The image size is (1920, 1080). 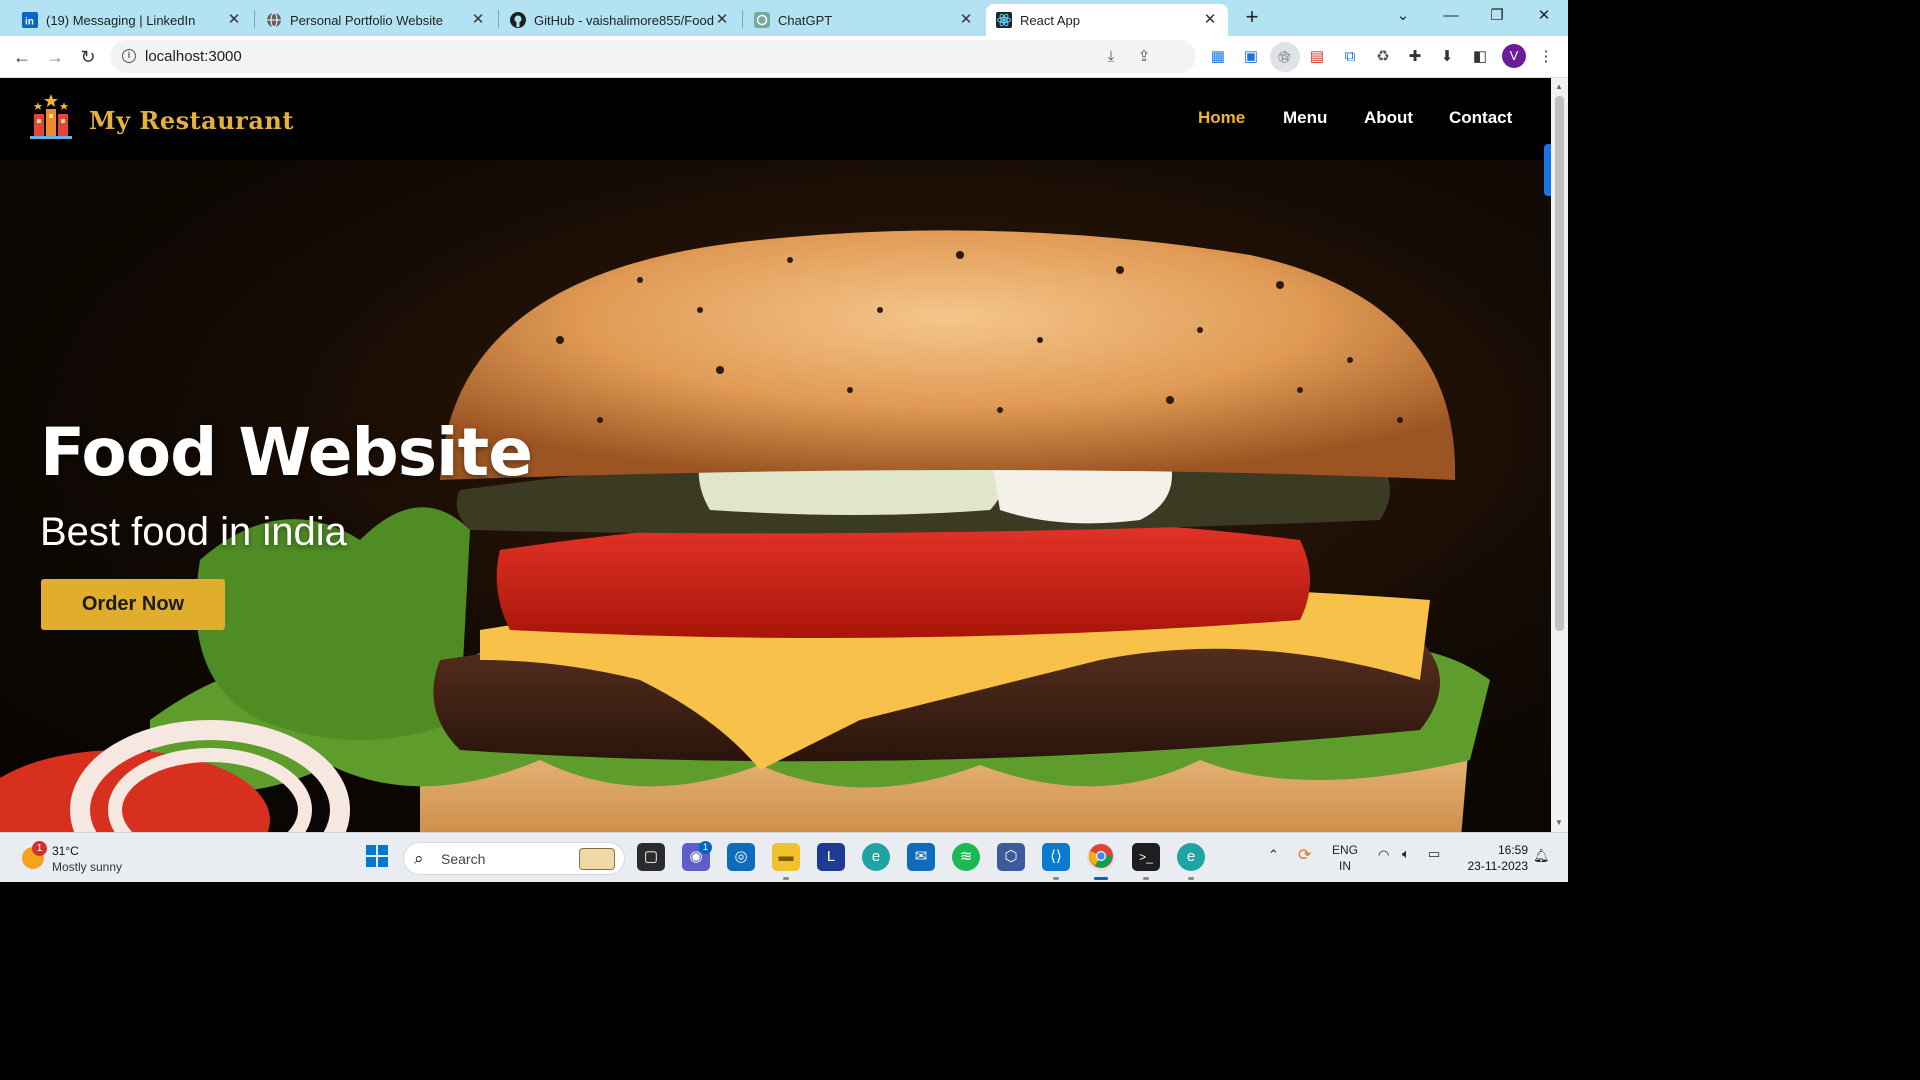 I want to click on language-indicator: ENG IN, so click(x=1345, y=858).